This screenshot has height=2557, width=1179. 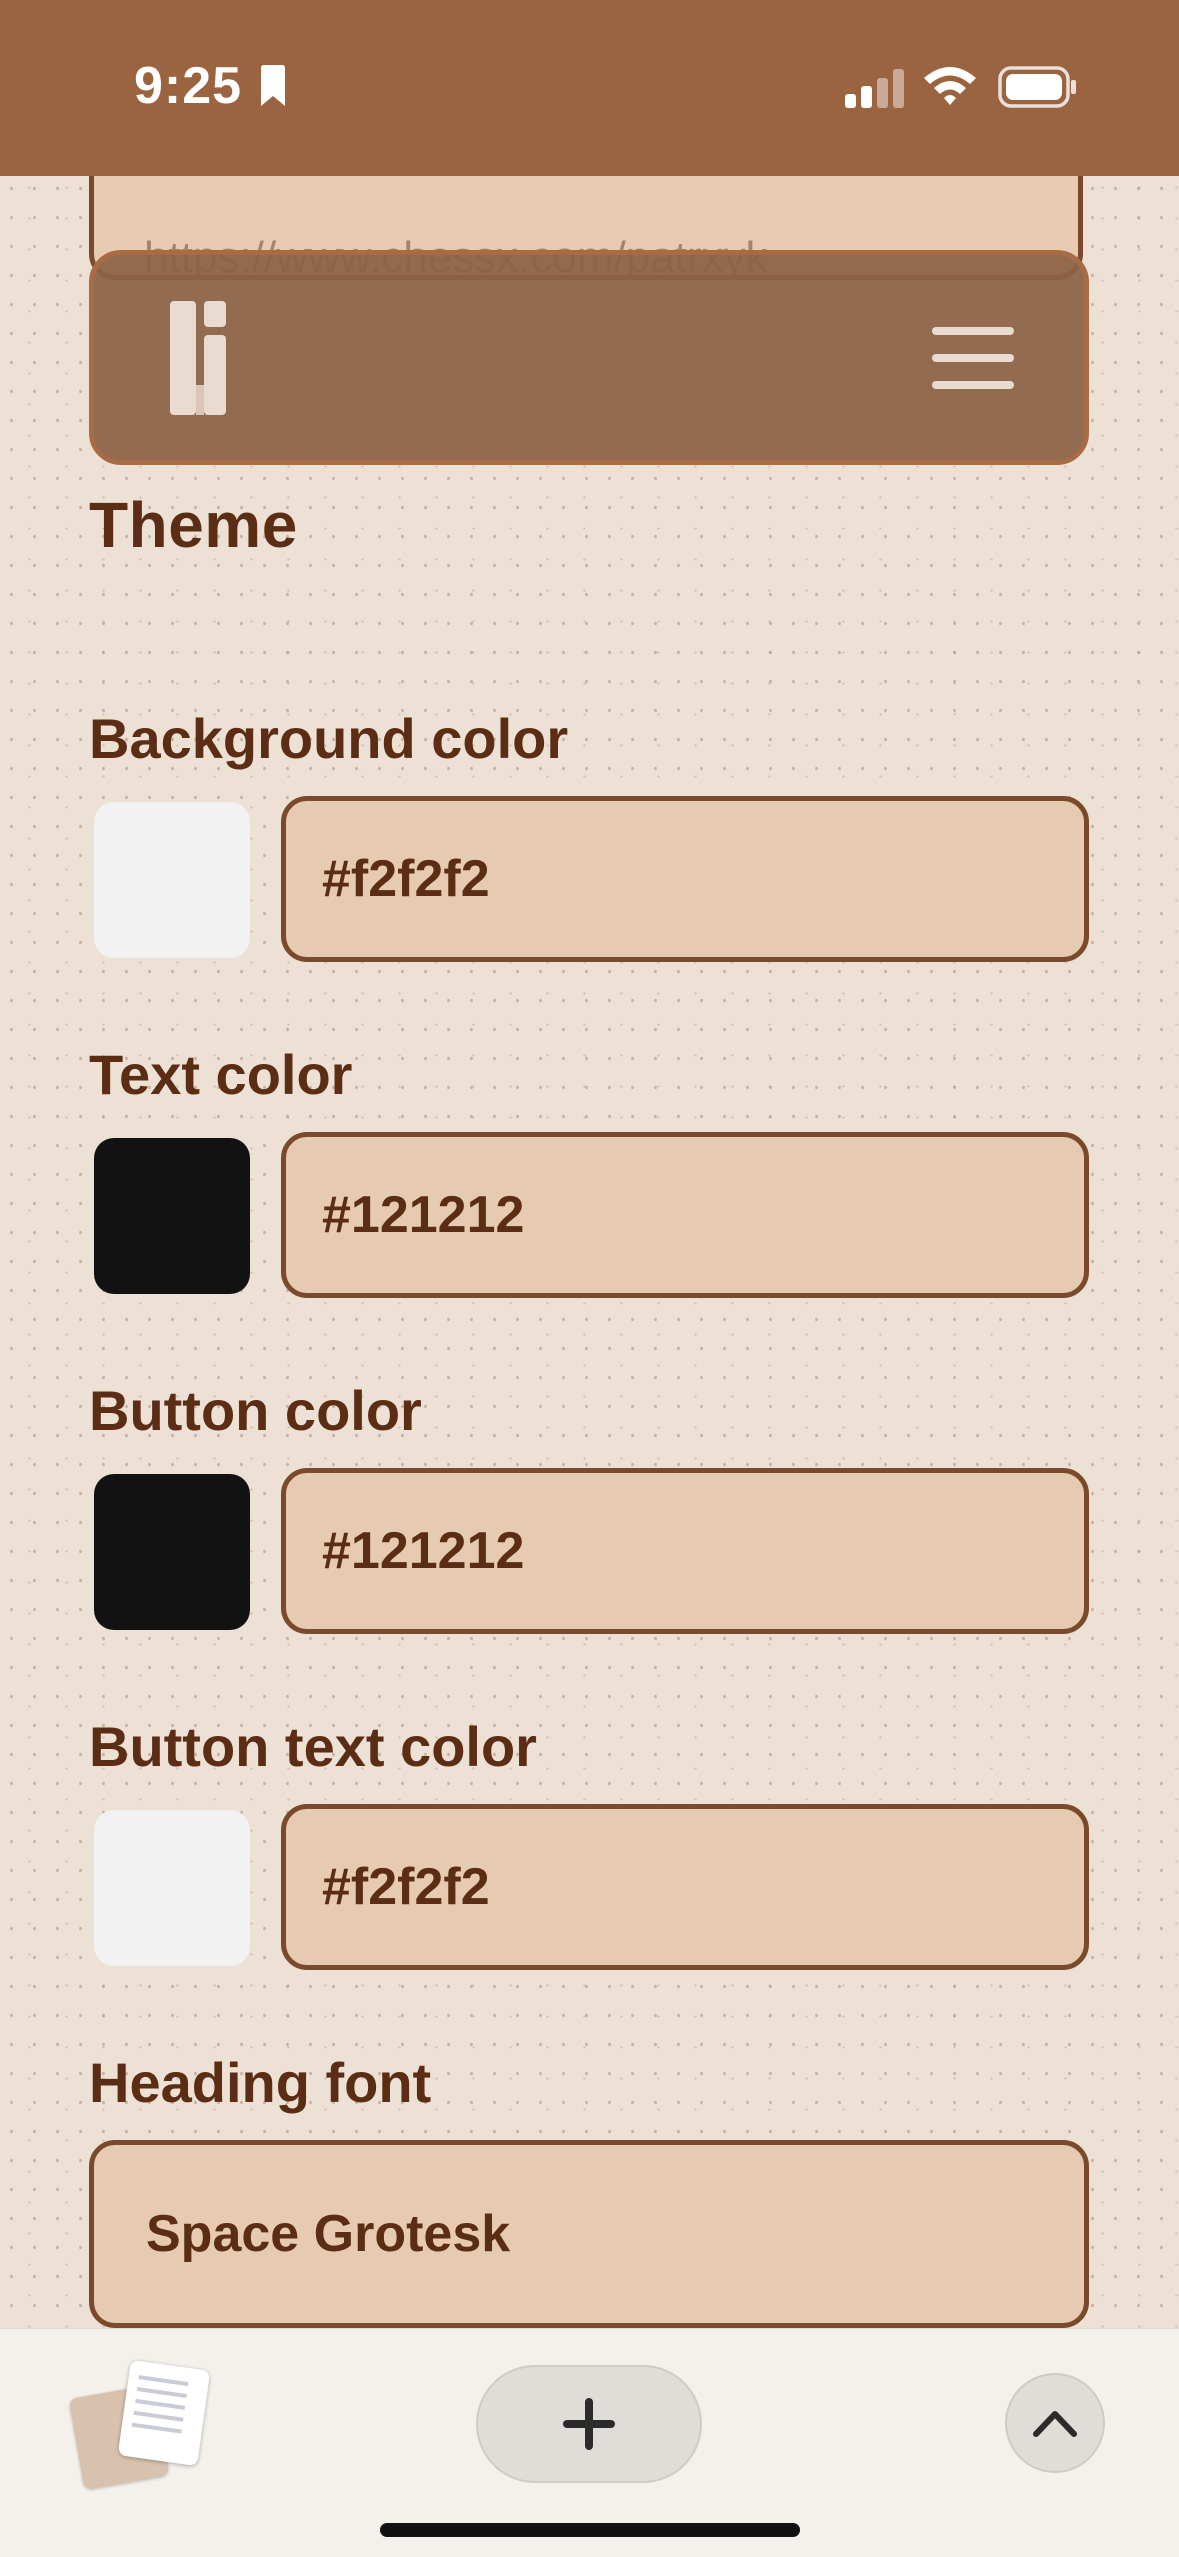 I want to click on label-background-color: Background color, so click(x=329, y=738).